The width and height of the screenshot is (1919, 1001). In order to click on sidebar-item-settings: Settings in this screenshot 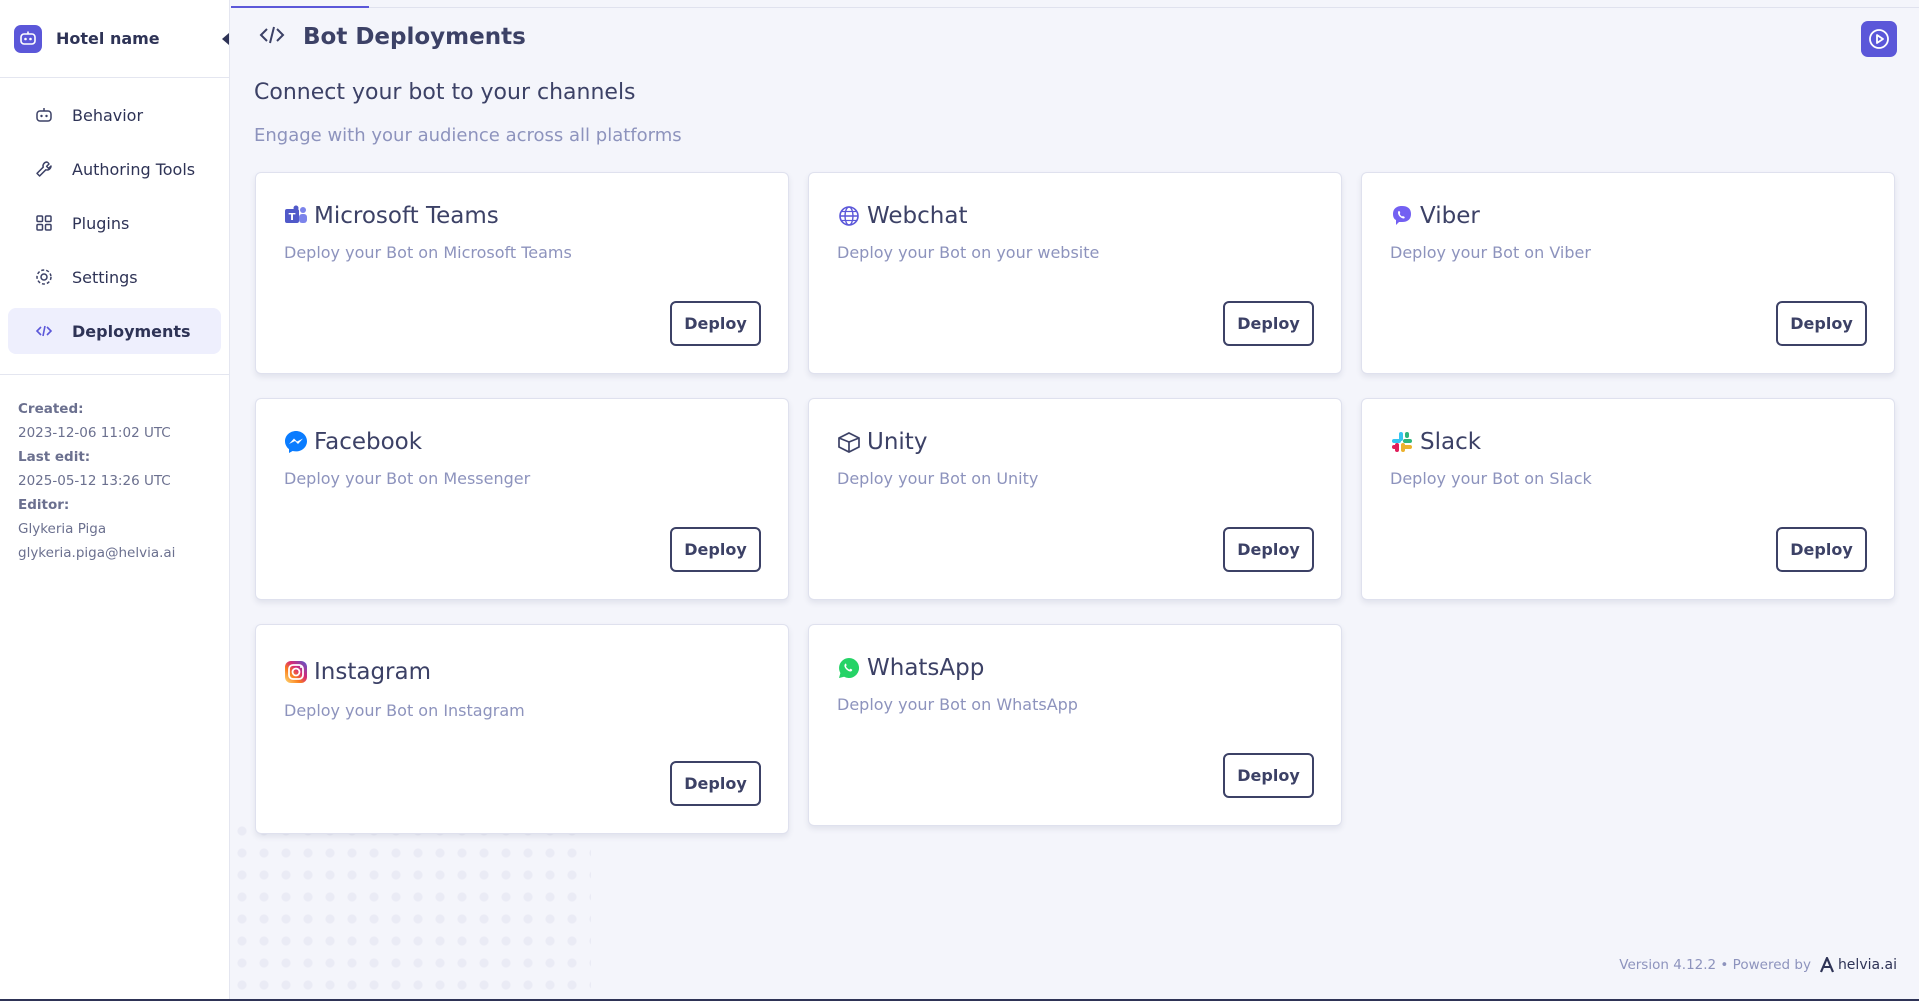, I will do `click(114, 277)`.